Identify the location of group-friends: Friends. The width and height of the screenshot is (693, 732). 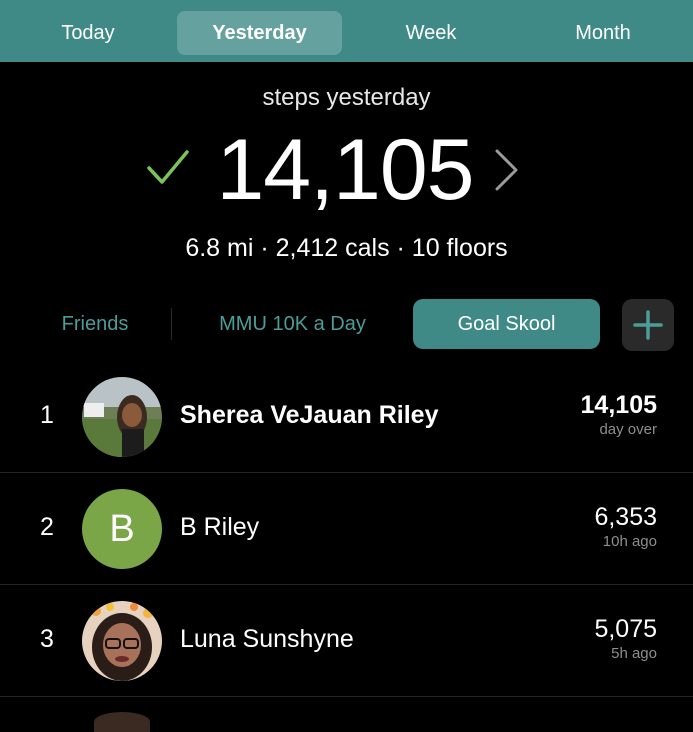
(95, 324).